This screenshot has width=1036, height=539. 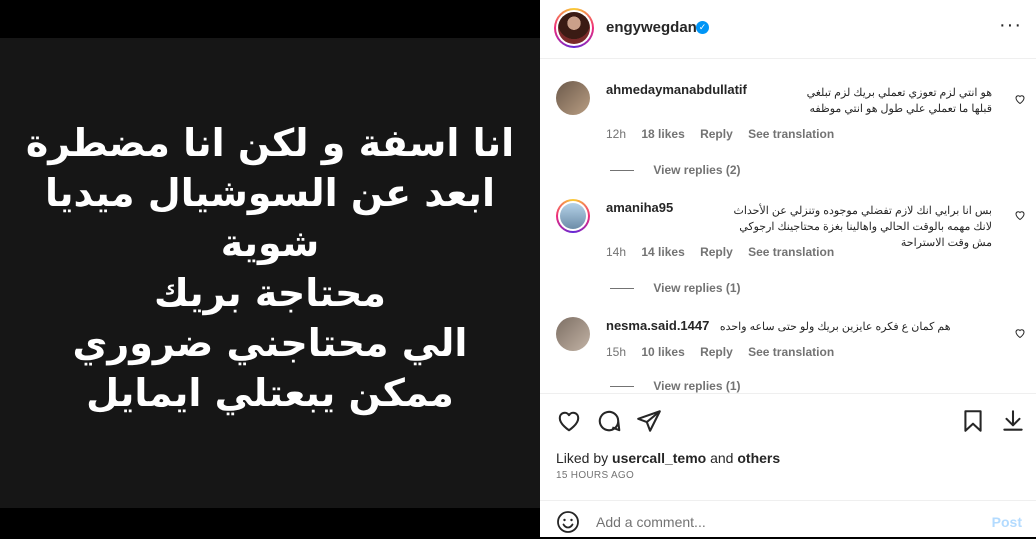 I want to click on comment-meta: 15h 10 likes Reply See translation, so click(x=726, y=352).